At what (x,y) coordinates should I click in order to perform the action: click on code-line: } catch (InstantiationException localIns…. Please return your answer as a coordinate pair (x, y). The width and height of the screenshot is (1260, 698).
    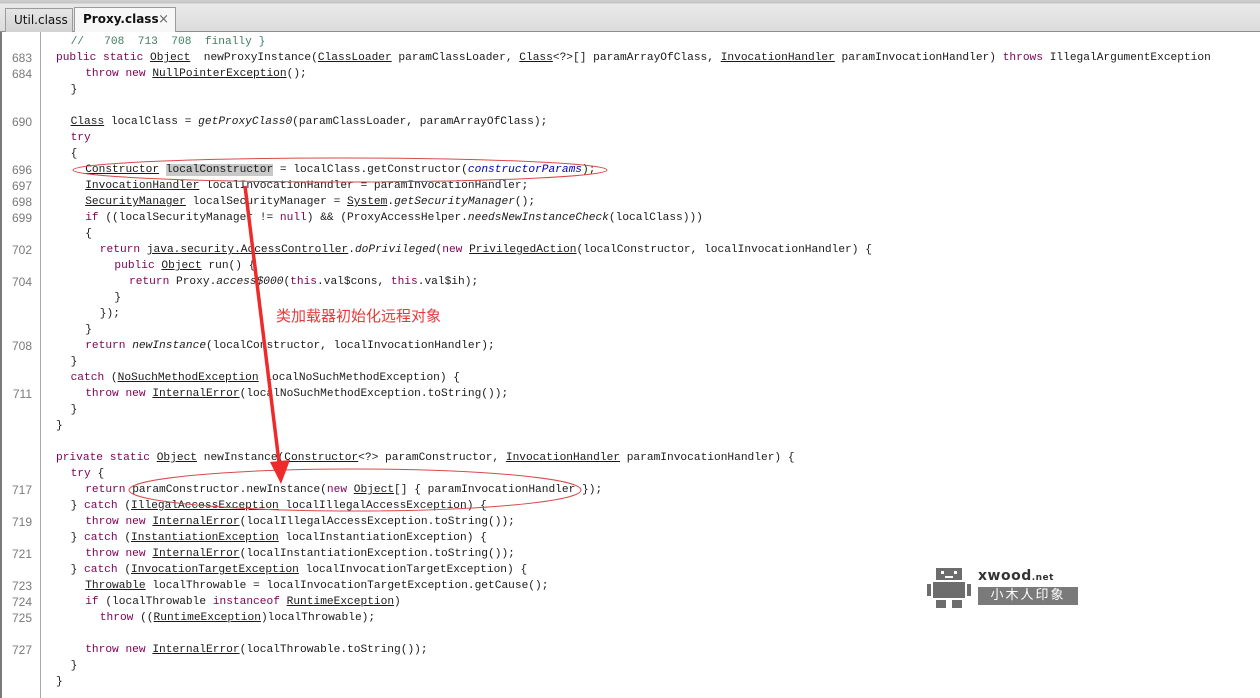
    Looking at the image, I should click on (631, 538).